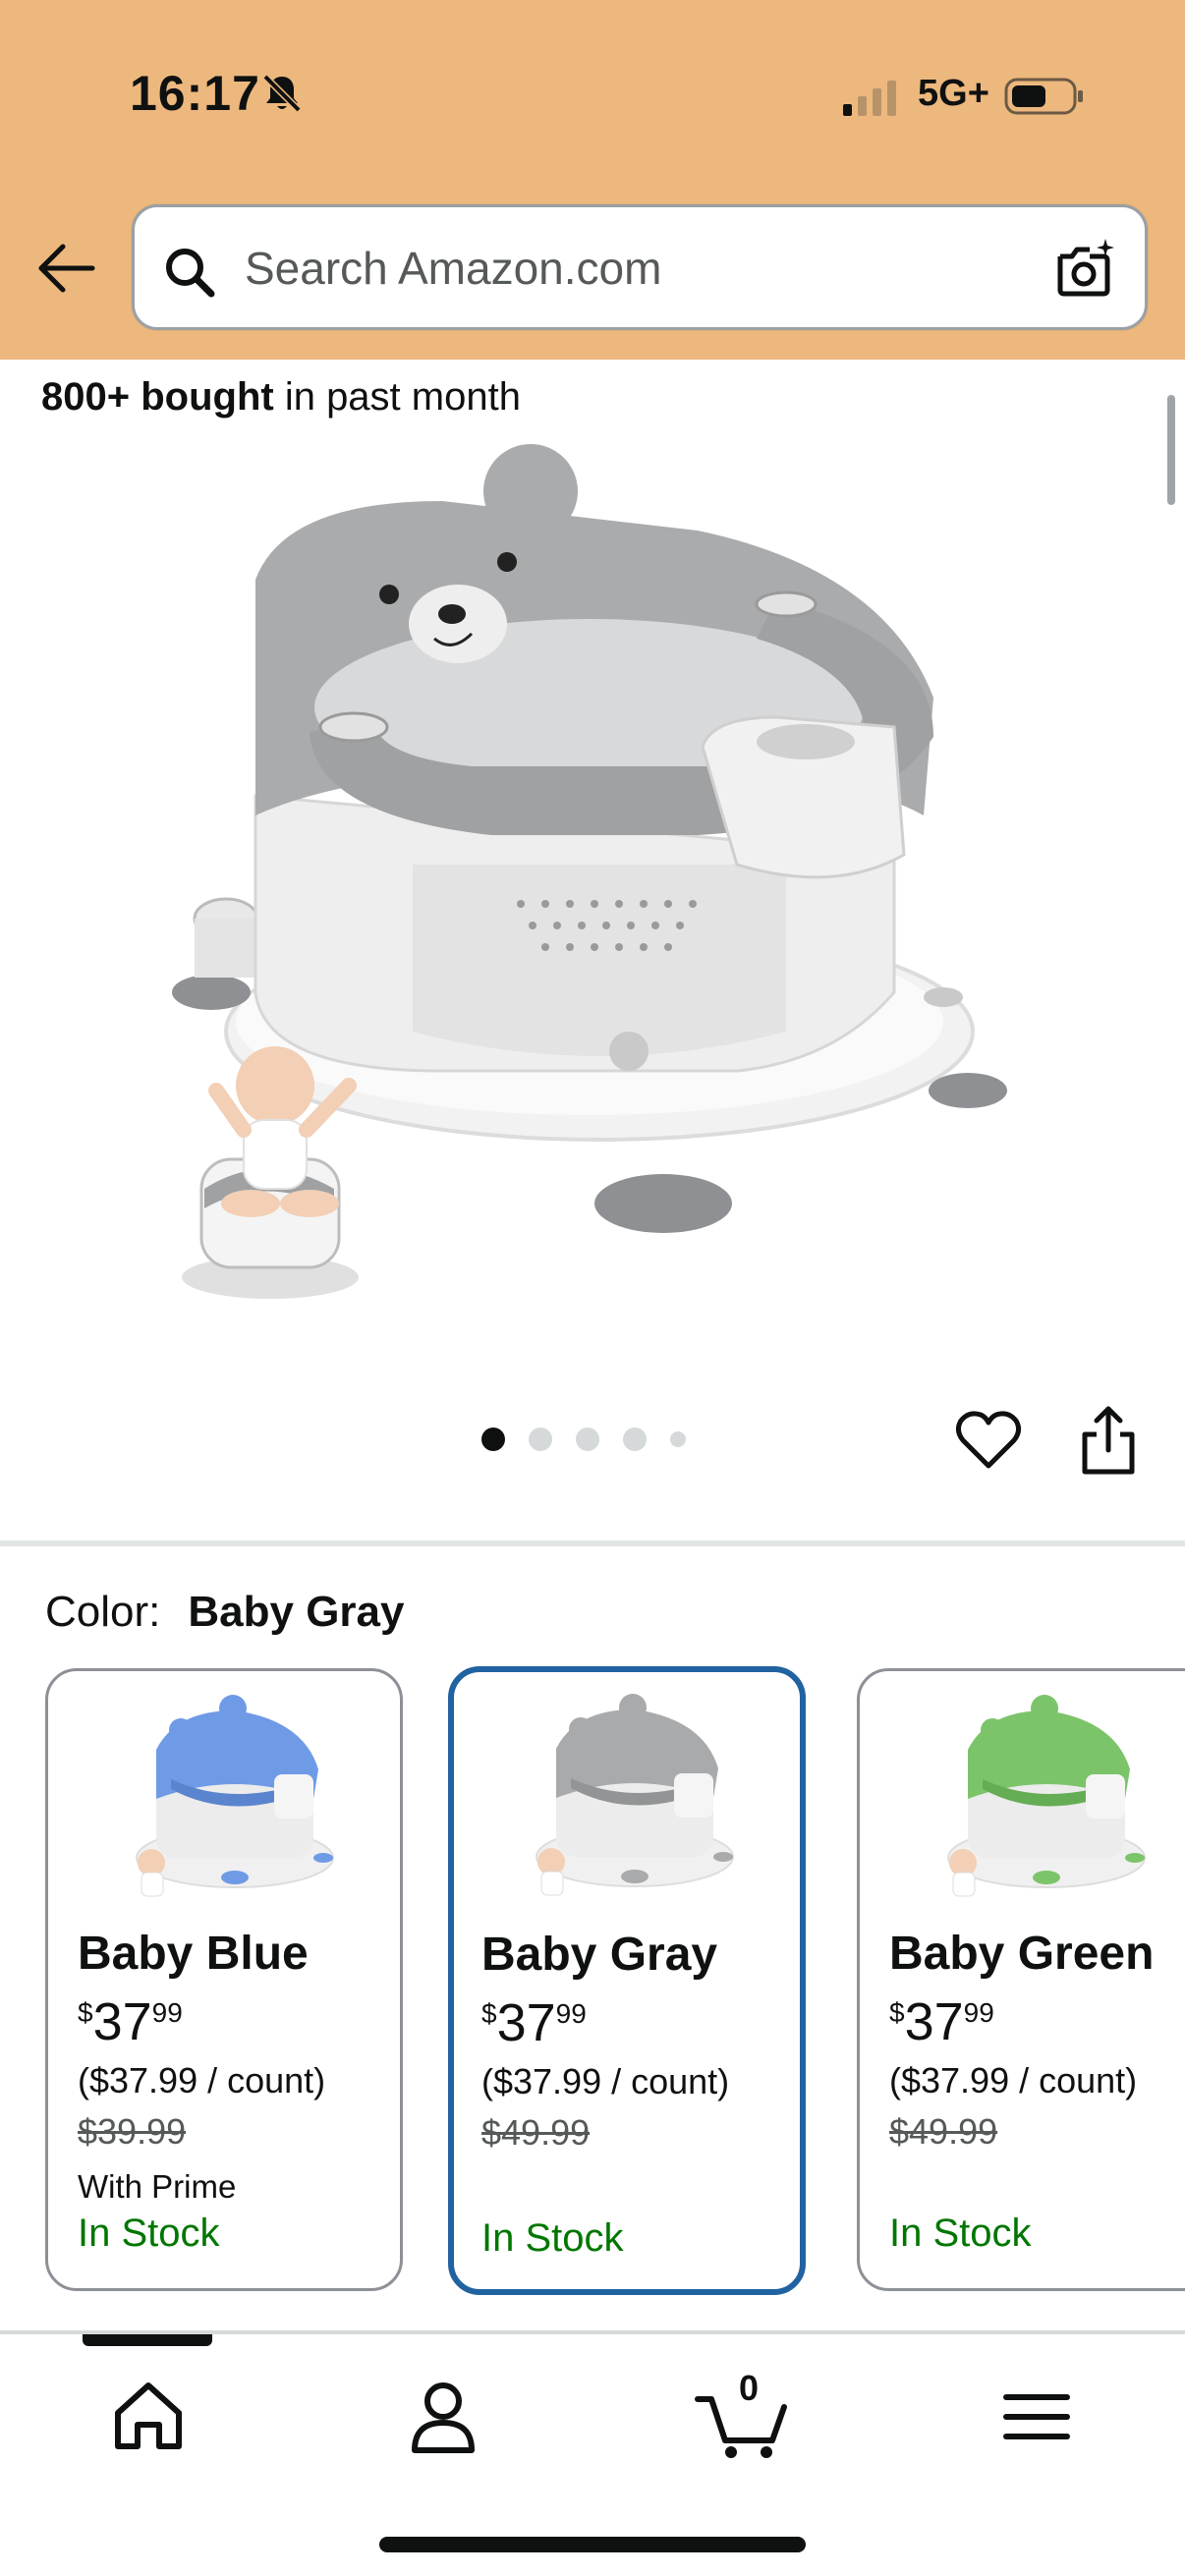  I want to click on status-time: 16:17, so click(195, 93).